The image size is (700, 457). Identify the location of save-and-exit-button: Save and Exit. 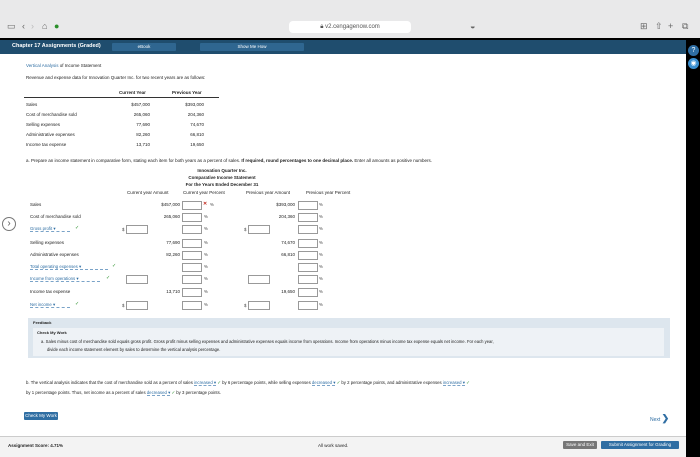
(580, 445).